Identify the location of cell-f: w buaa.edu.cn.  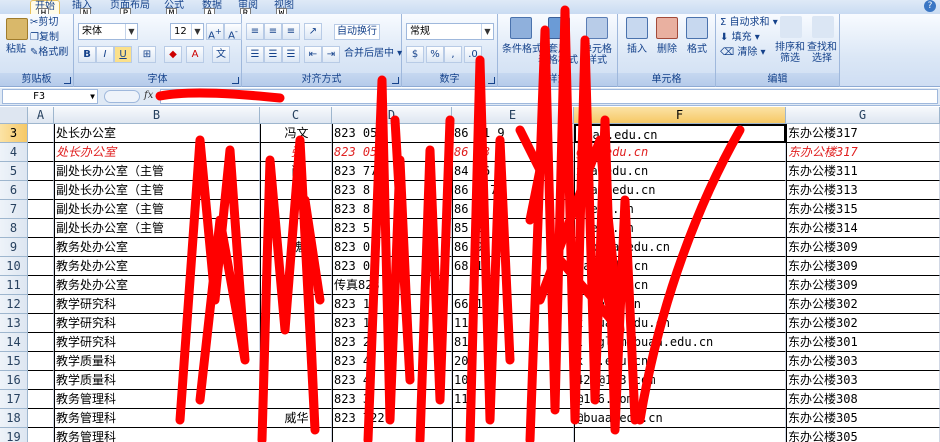
(680, 247).